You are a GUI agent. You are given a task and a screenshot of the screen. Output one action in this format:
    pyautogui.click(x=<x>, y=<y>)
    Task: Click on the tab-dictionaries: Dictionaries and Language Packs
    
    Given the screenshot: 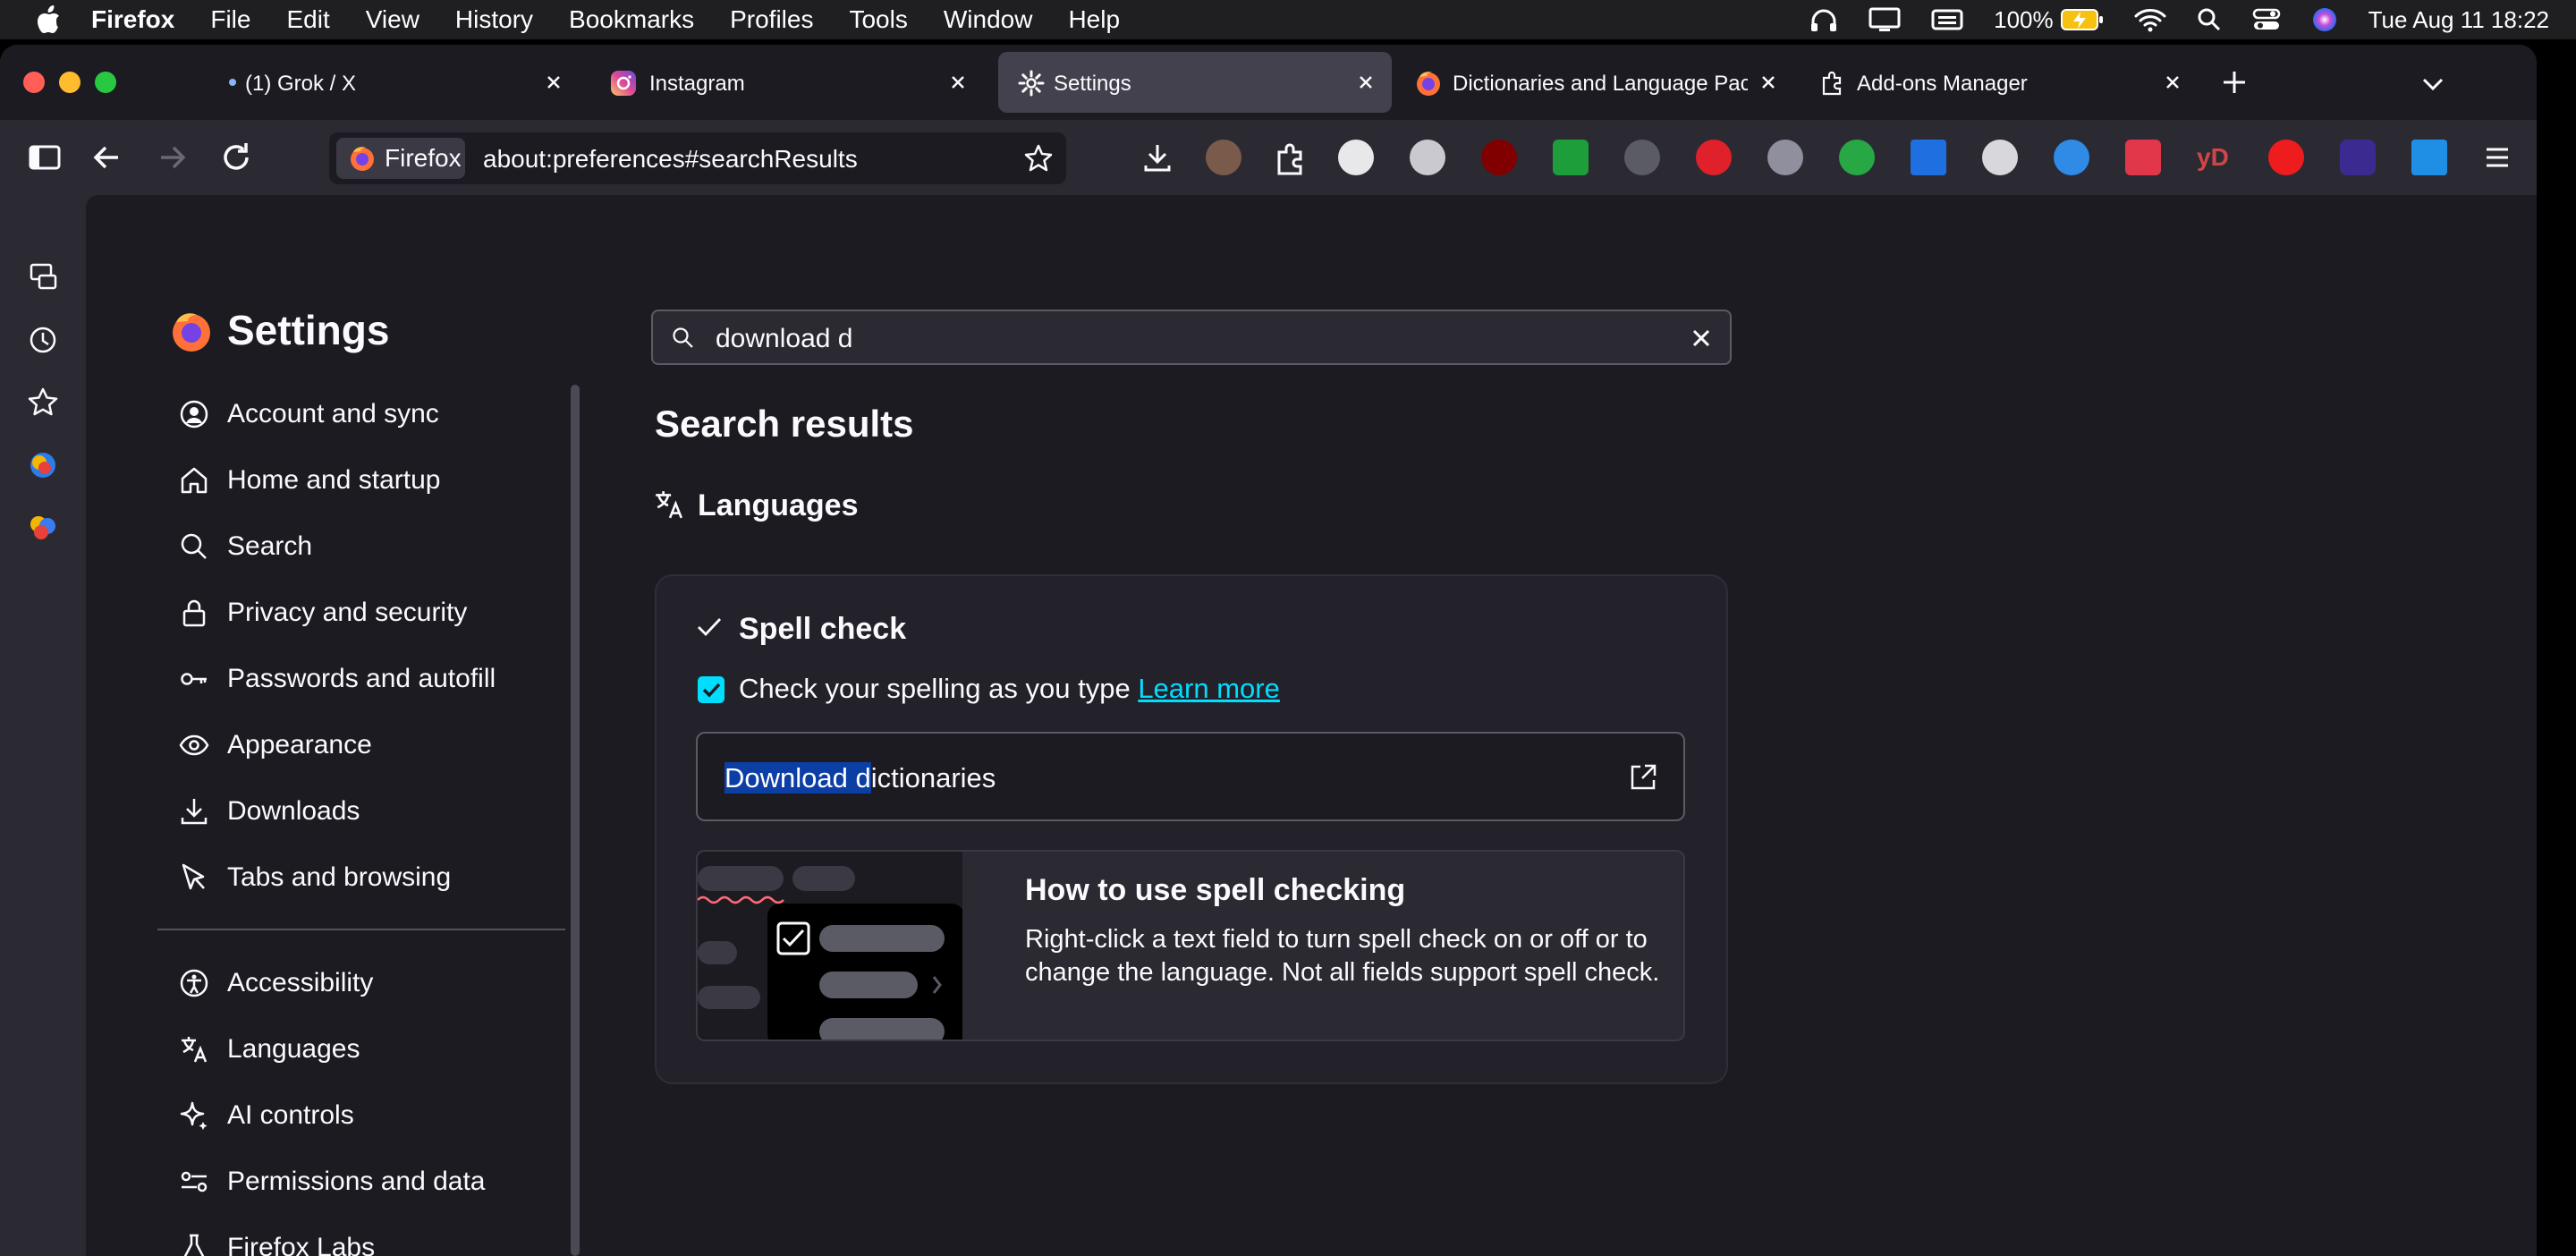 What is the action you would take?
    pyautogui.click(x=1597, y=82)
    